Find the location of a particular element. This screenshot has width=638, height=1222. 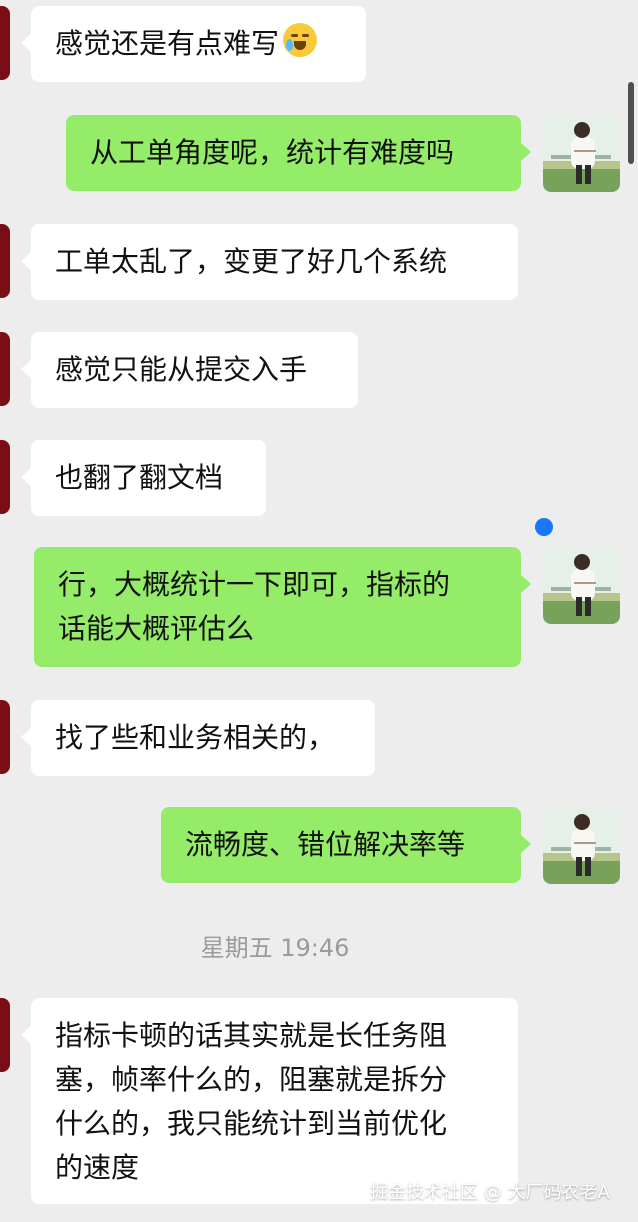

message-line: 指标卡顿的话其实就是长任务阻 is located at coordinates (251, 1035).